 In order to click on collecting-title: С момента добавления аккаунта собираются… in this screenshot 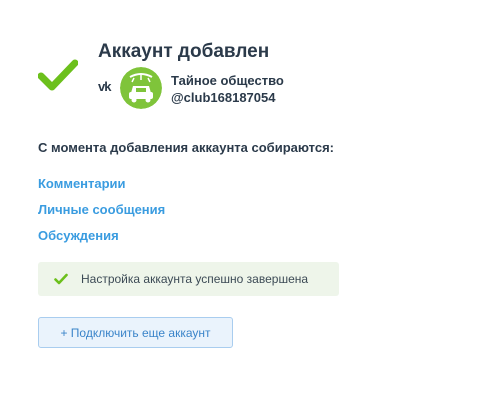, I will do `click(186, 147)`.